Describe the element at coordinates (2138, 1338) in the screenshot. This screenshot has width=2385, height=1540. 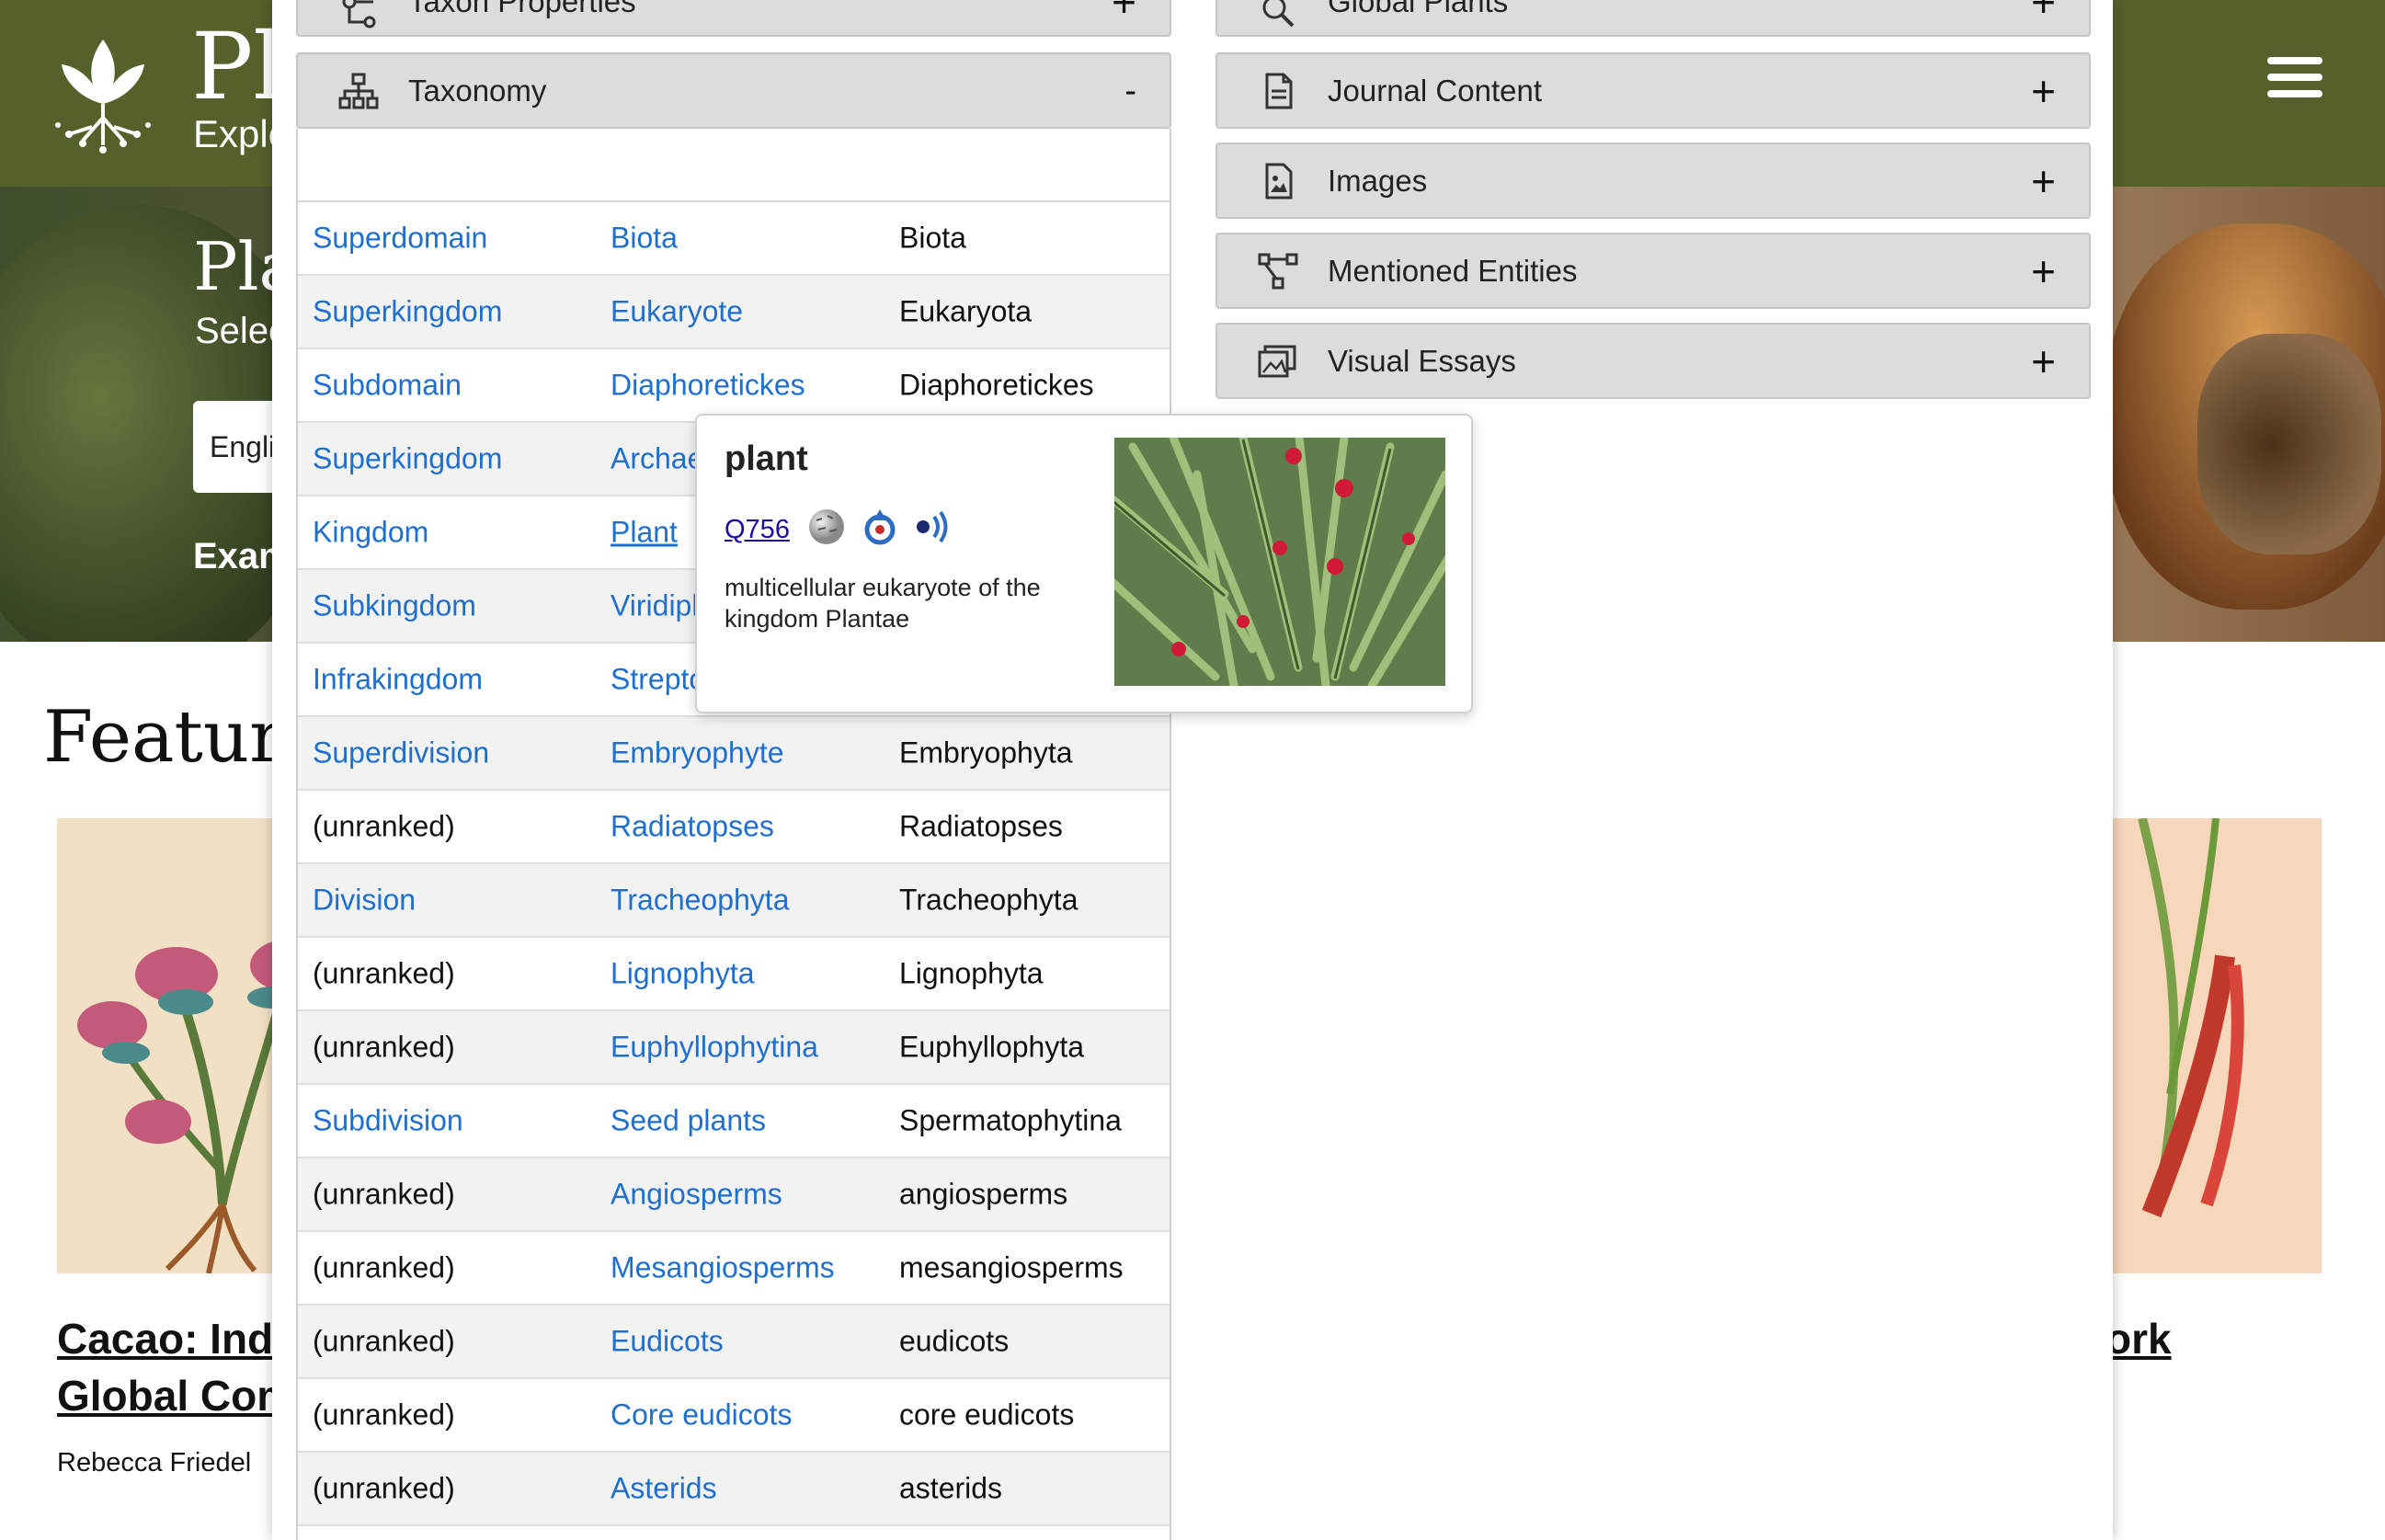
I see `featured-card-title: ork` at that location.